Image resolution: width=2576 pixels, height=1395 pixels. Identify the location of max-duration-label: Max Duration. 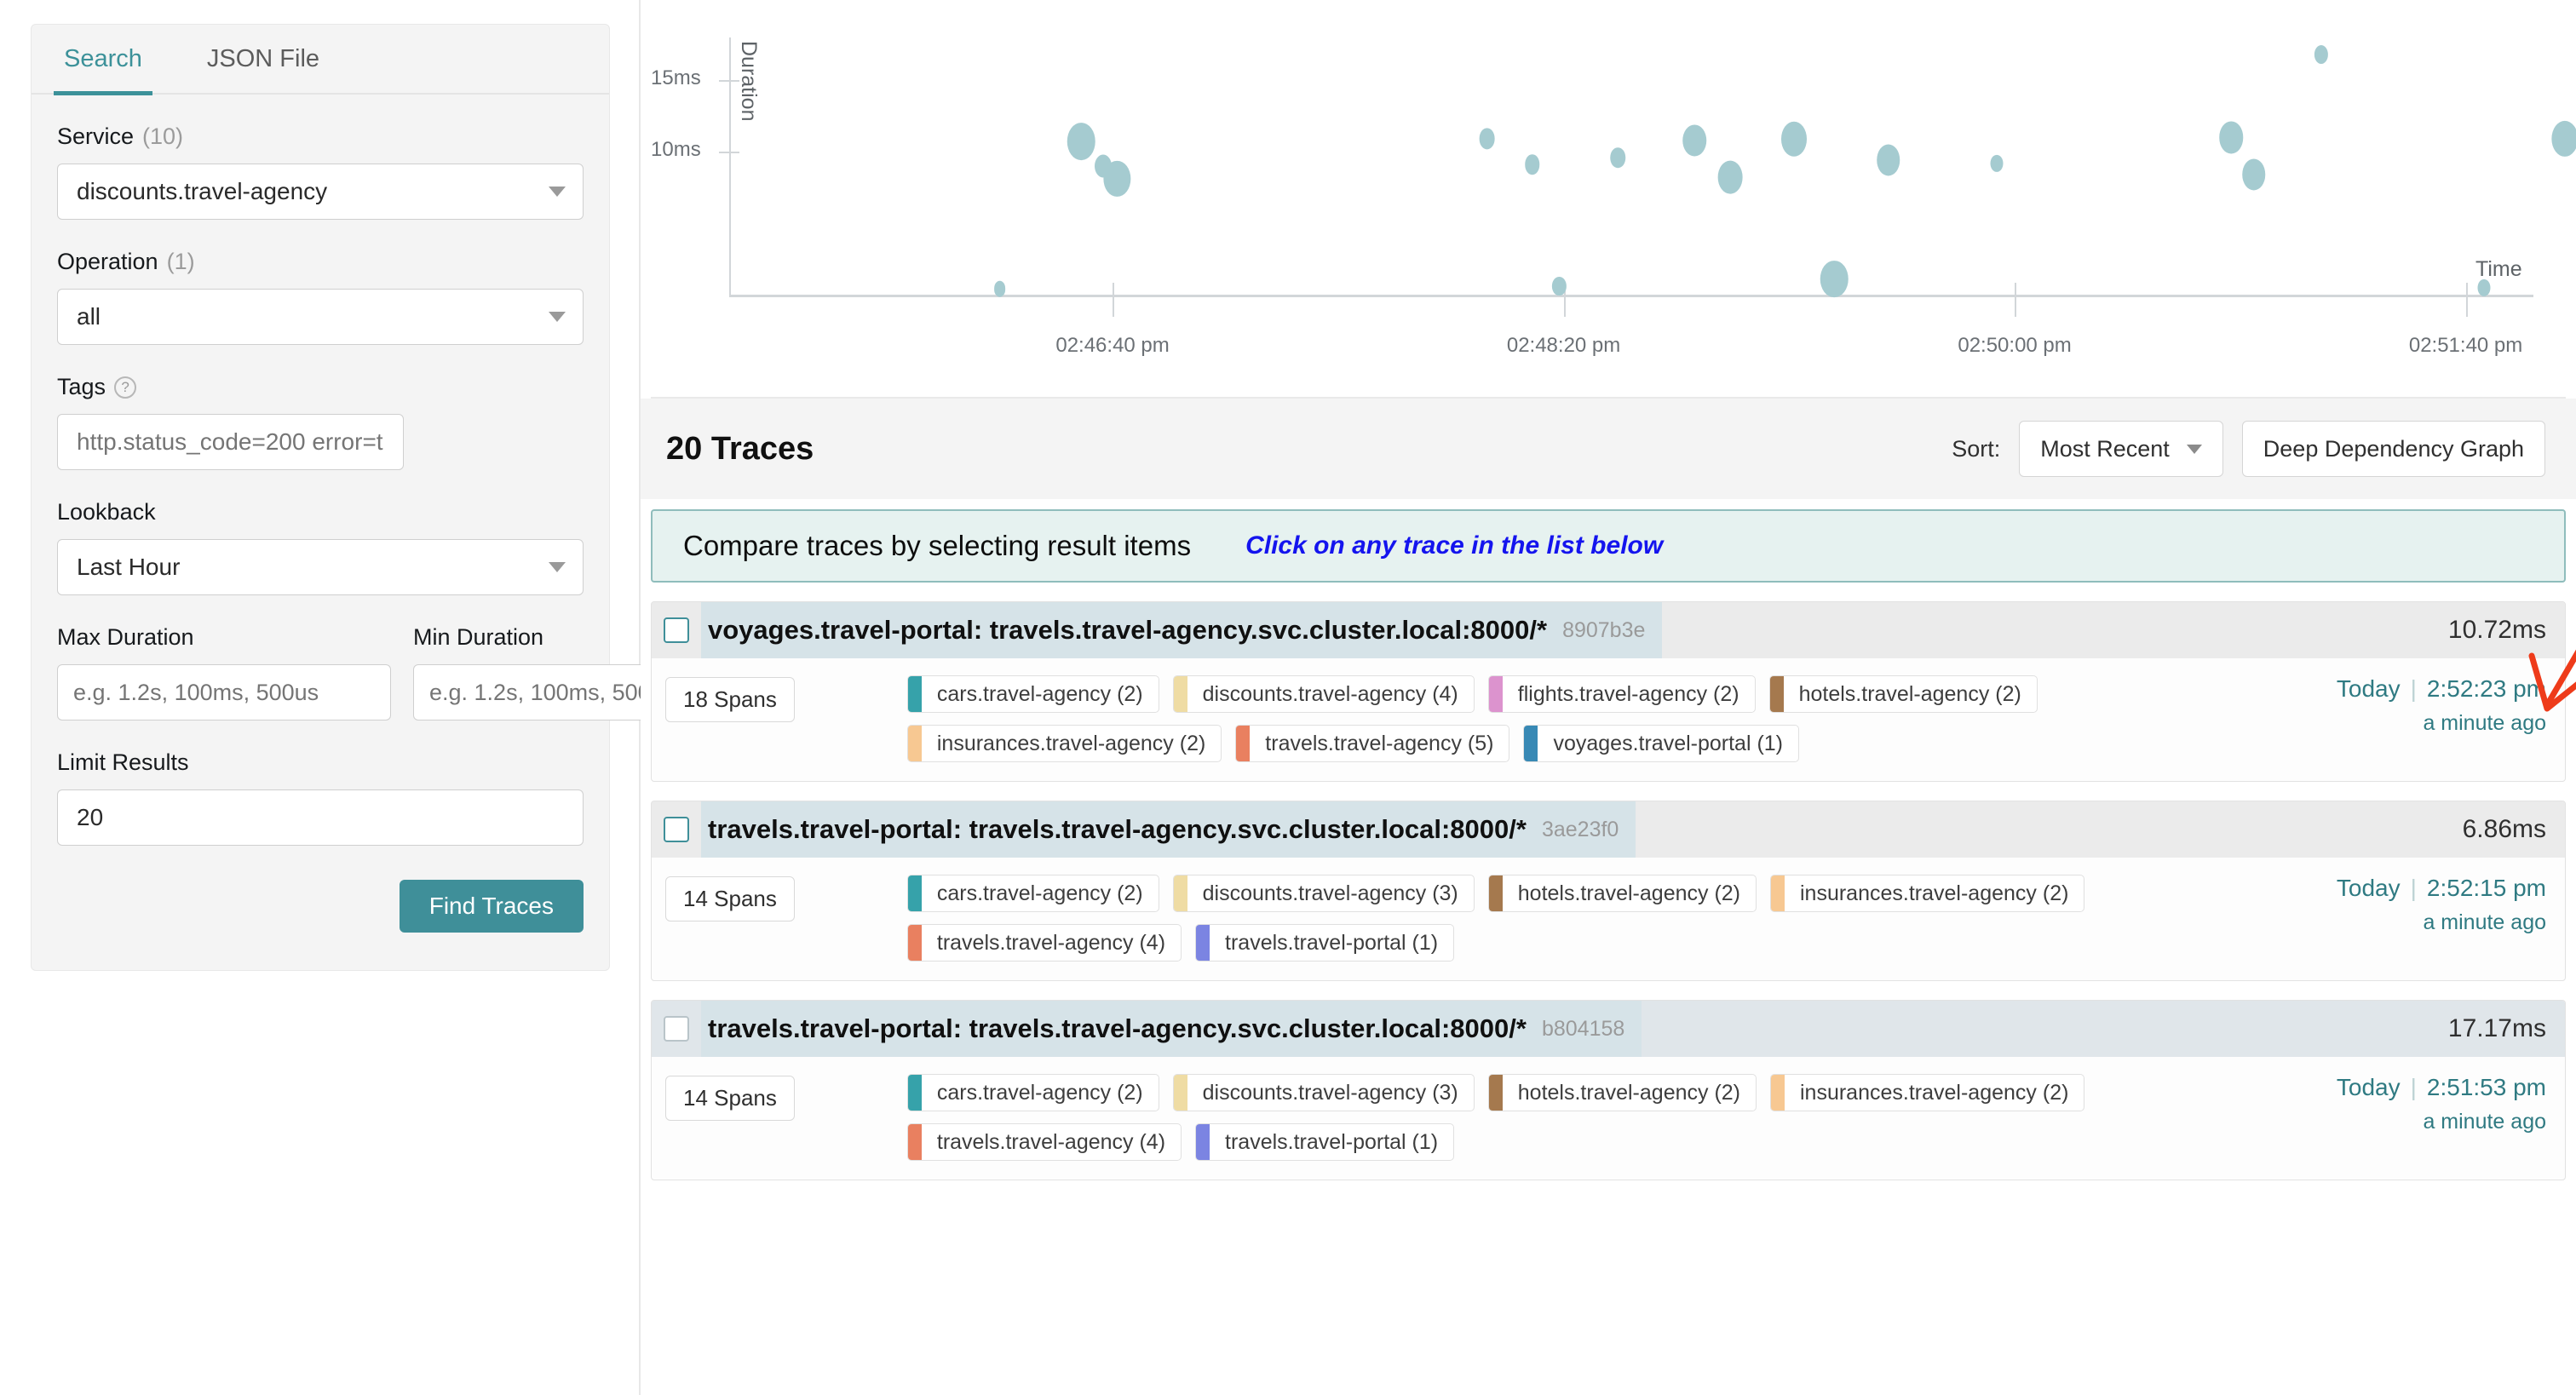
(126, 637).